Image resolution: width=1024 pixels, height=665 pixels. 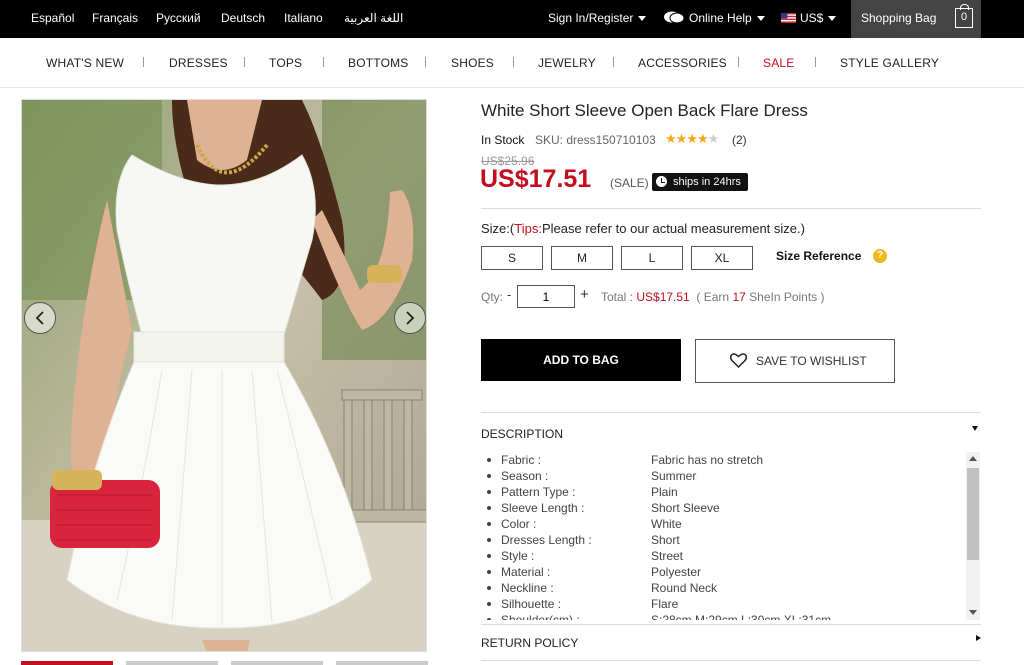 What do you see at coordinates (522, 434) in the screenshot?
I see `description-toggle: DESCRIPTION` at bounding box center [522, 434].